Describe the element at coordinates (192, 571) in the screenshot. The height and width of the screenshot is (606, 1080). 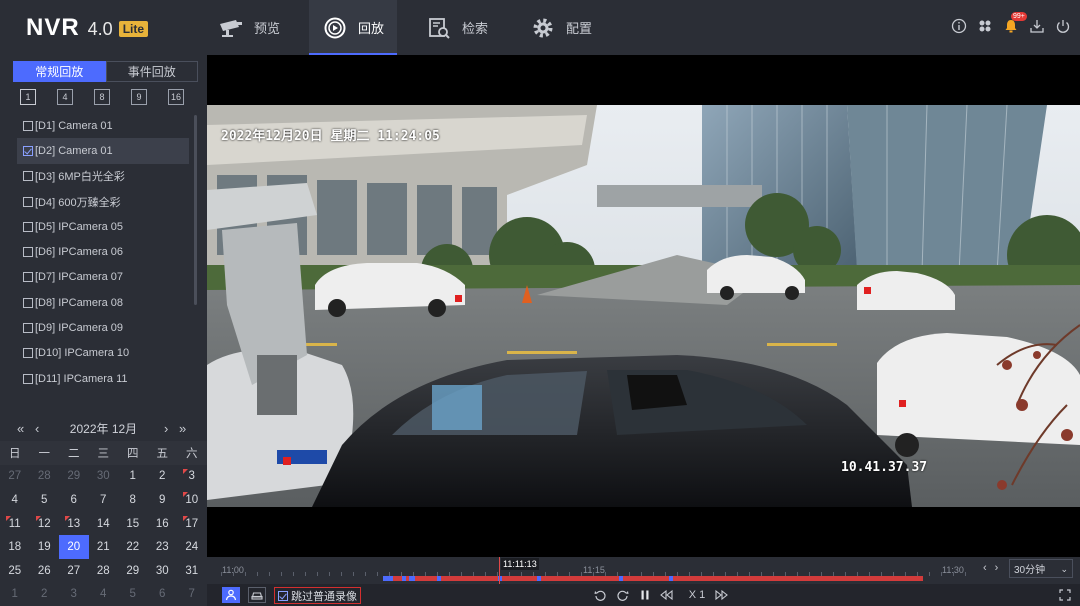
I see `calendar-day: 31` at that location.